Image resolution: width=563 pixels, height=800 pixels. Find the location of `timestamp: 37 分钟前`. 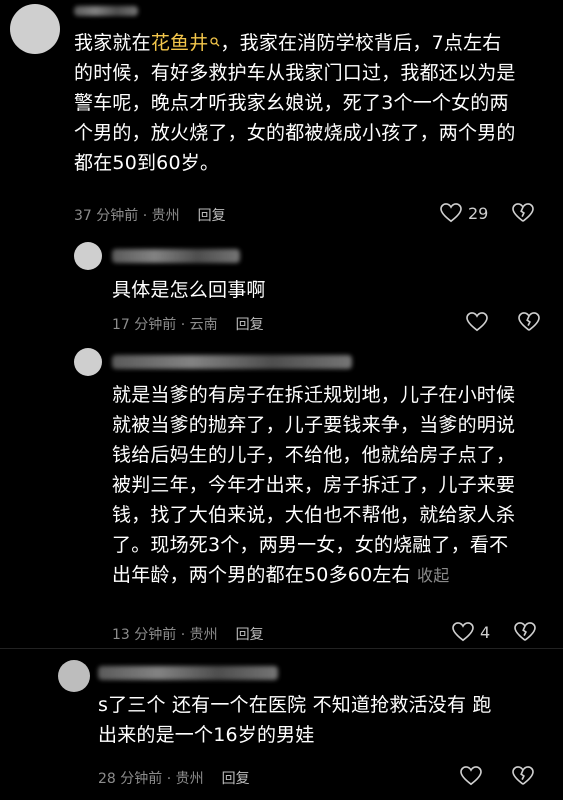

timestamp: 37 分钟前 is located at coordinates (106, 216).